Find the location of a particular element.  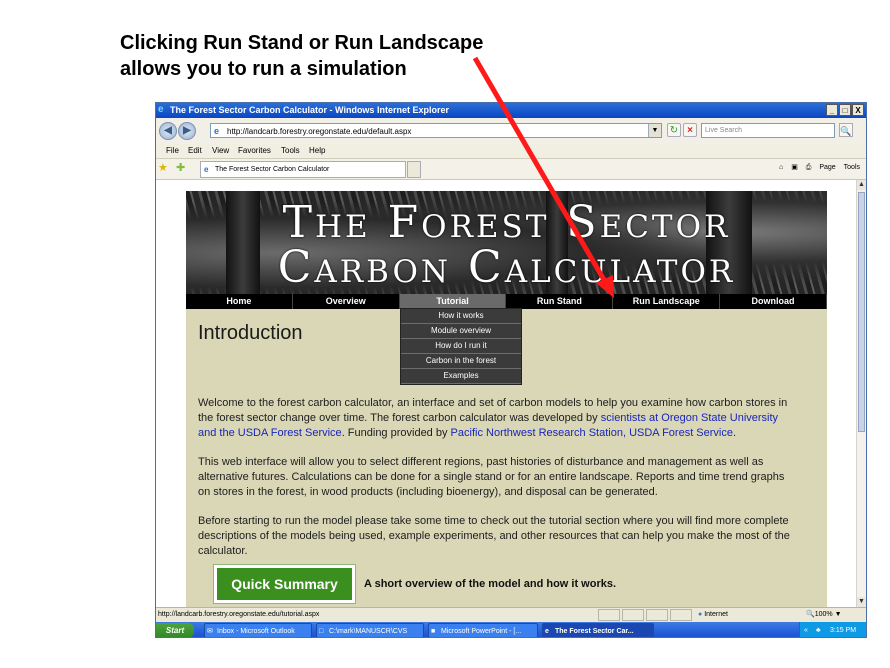

site-banner: The Forest Sector Carbon Calculator is located at coordinates (506, 242).